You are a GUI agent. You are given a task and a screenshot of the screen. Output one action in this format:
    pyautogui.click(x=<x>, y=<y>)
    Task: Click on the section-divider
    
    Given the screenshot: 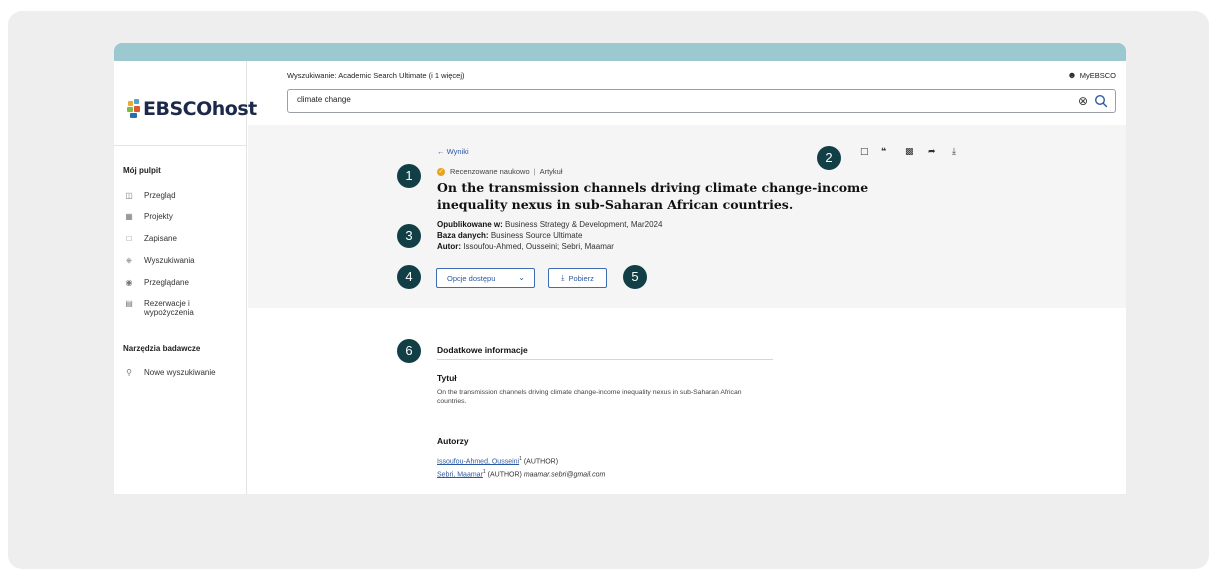 What is the action you would take?
    pyautogui.click(x=605, y=359)
    